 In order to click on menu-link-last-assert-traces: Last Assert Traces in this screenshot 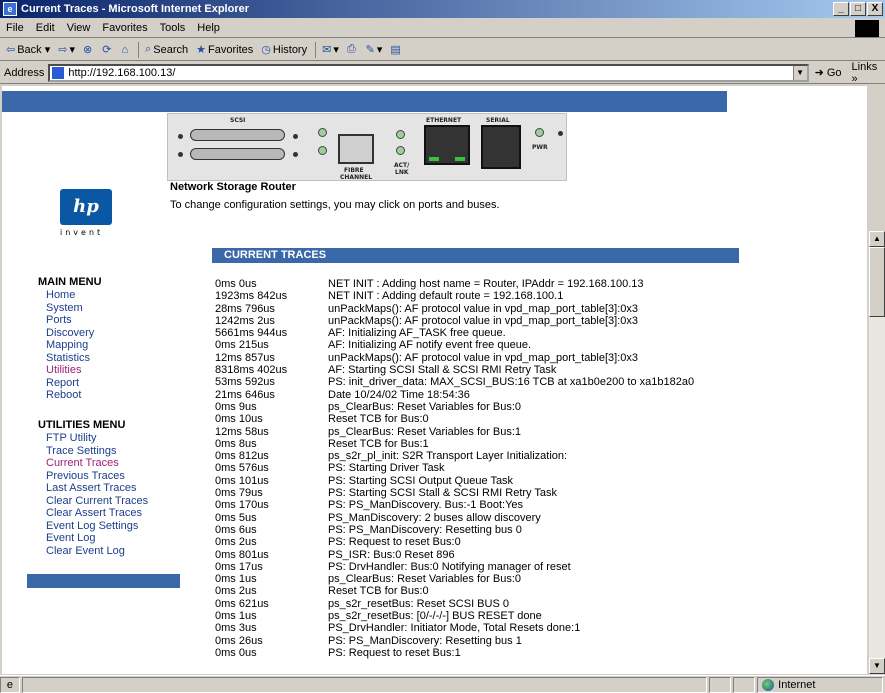, I will do `click(93, 488)`.